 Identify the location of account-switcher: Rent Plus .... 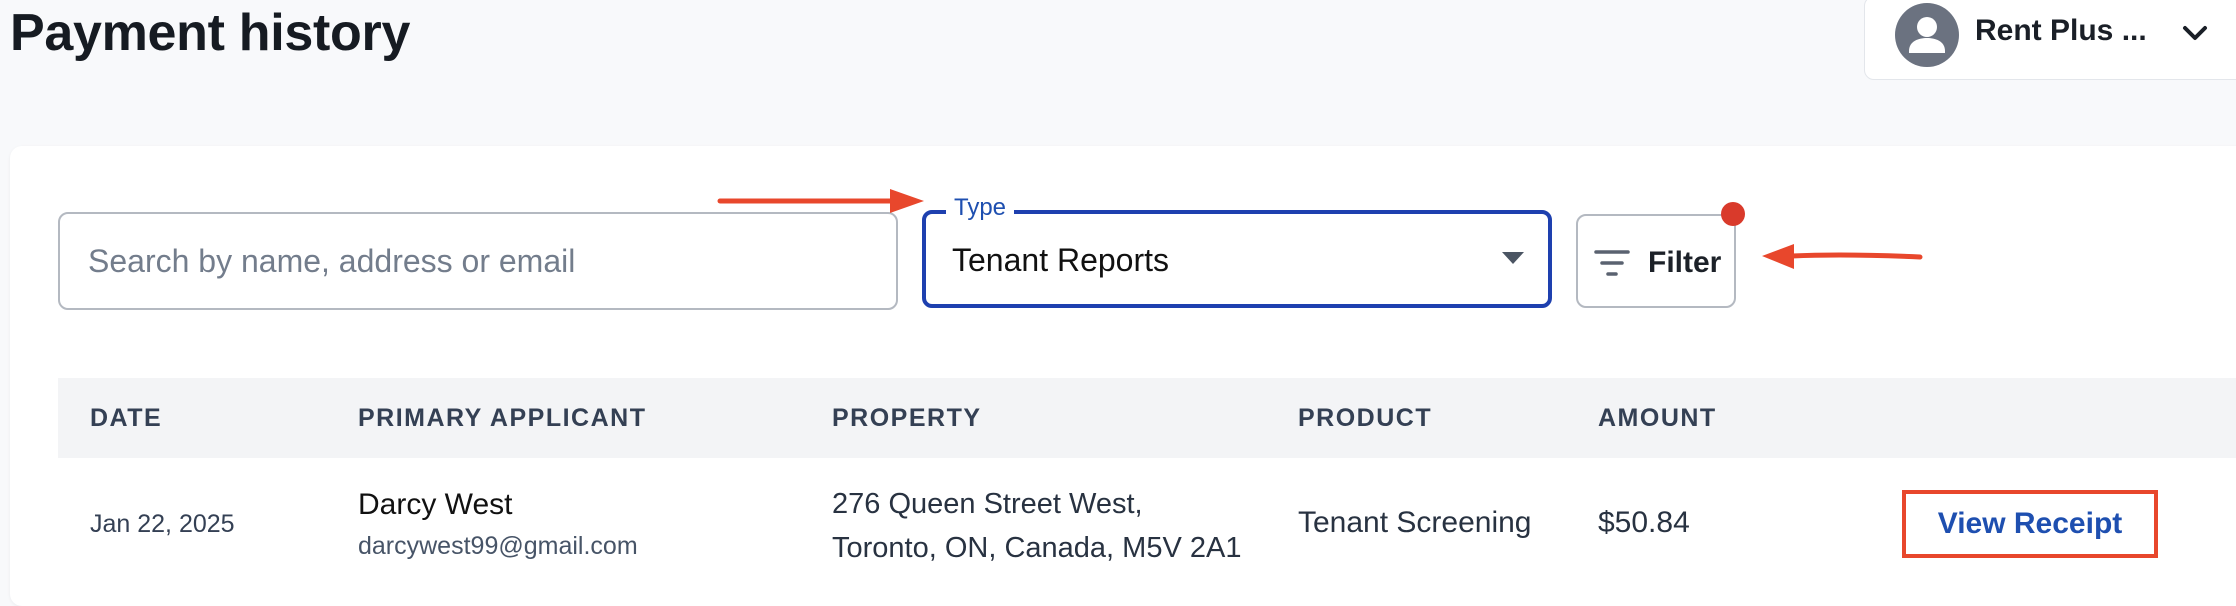
(2050, 40).